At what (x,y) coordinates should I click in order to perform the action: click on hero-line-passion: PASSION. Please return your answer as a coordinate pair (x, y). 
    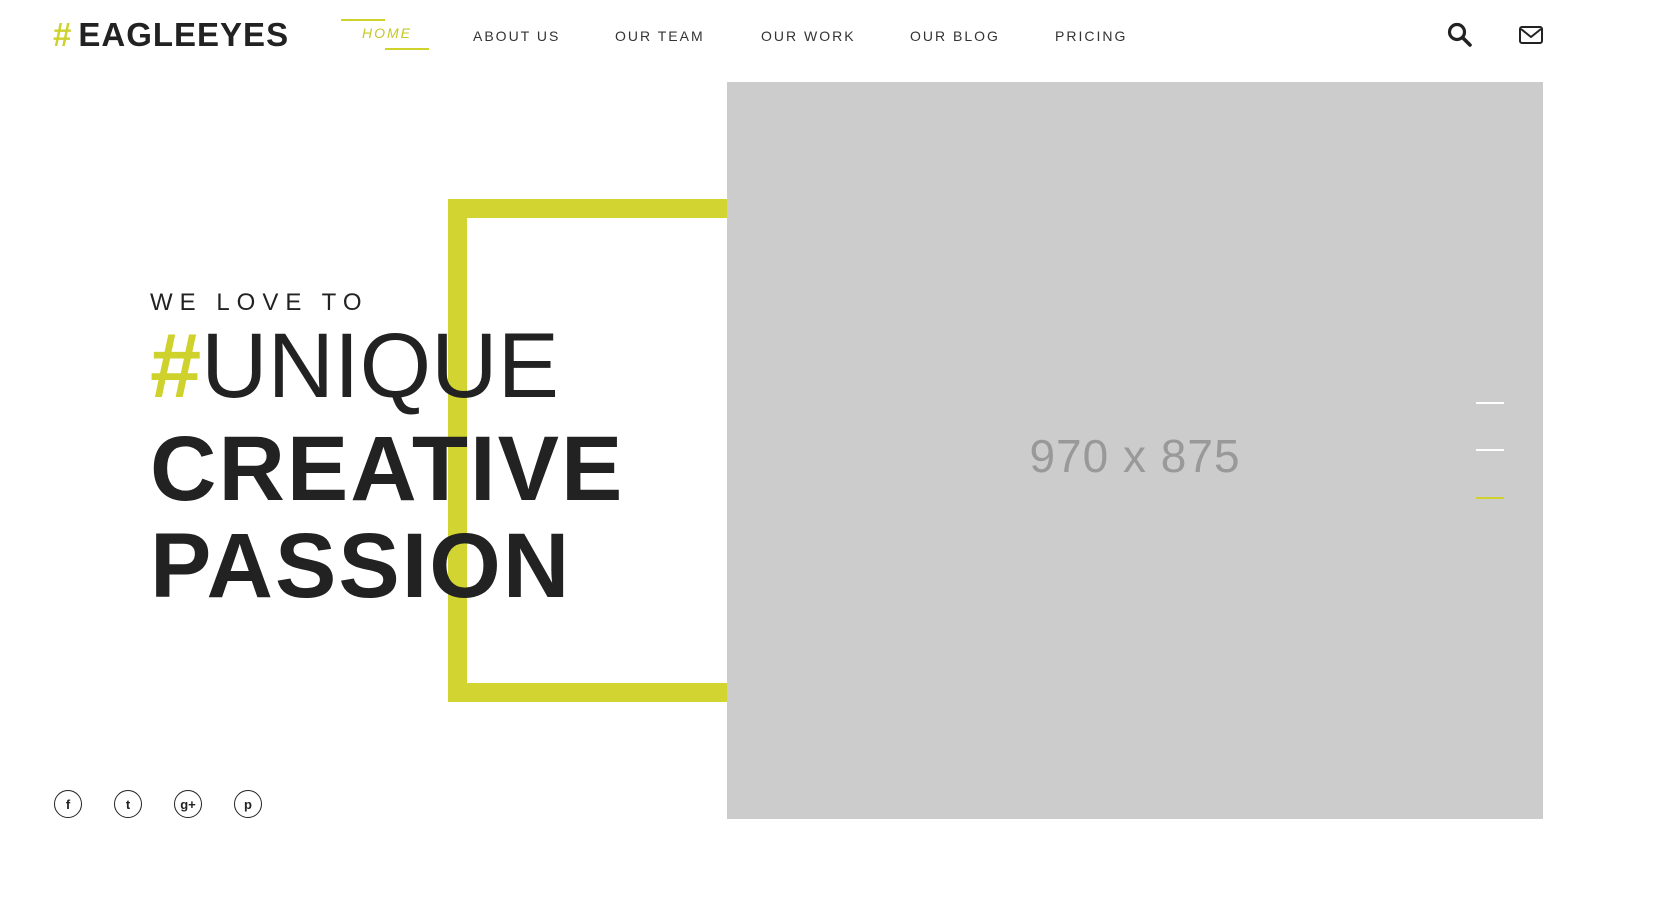
    Looking at the image, I should click on (361, 566).